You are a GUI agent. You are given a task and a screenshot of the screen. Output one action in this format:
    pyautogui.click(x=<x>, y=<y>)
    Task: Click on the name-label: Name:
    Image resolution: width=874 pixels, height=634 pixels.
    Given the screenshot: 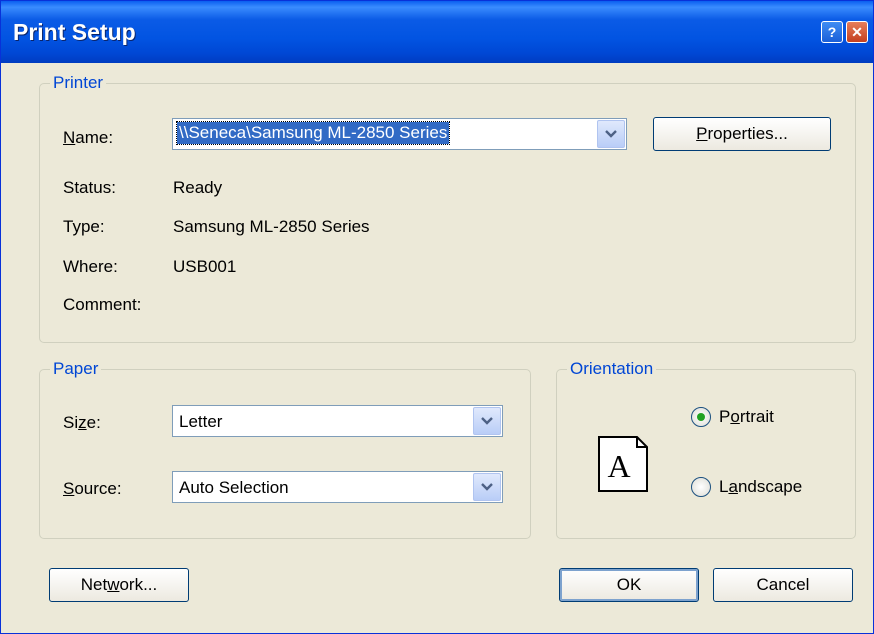 What is the action you would take?
    pyautogui.click(x=88, y=137)
    